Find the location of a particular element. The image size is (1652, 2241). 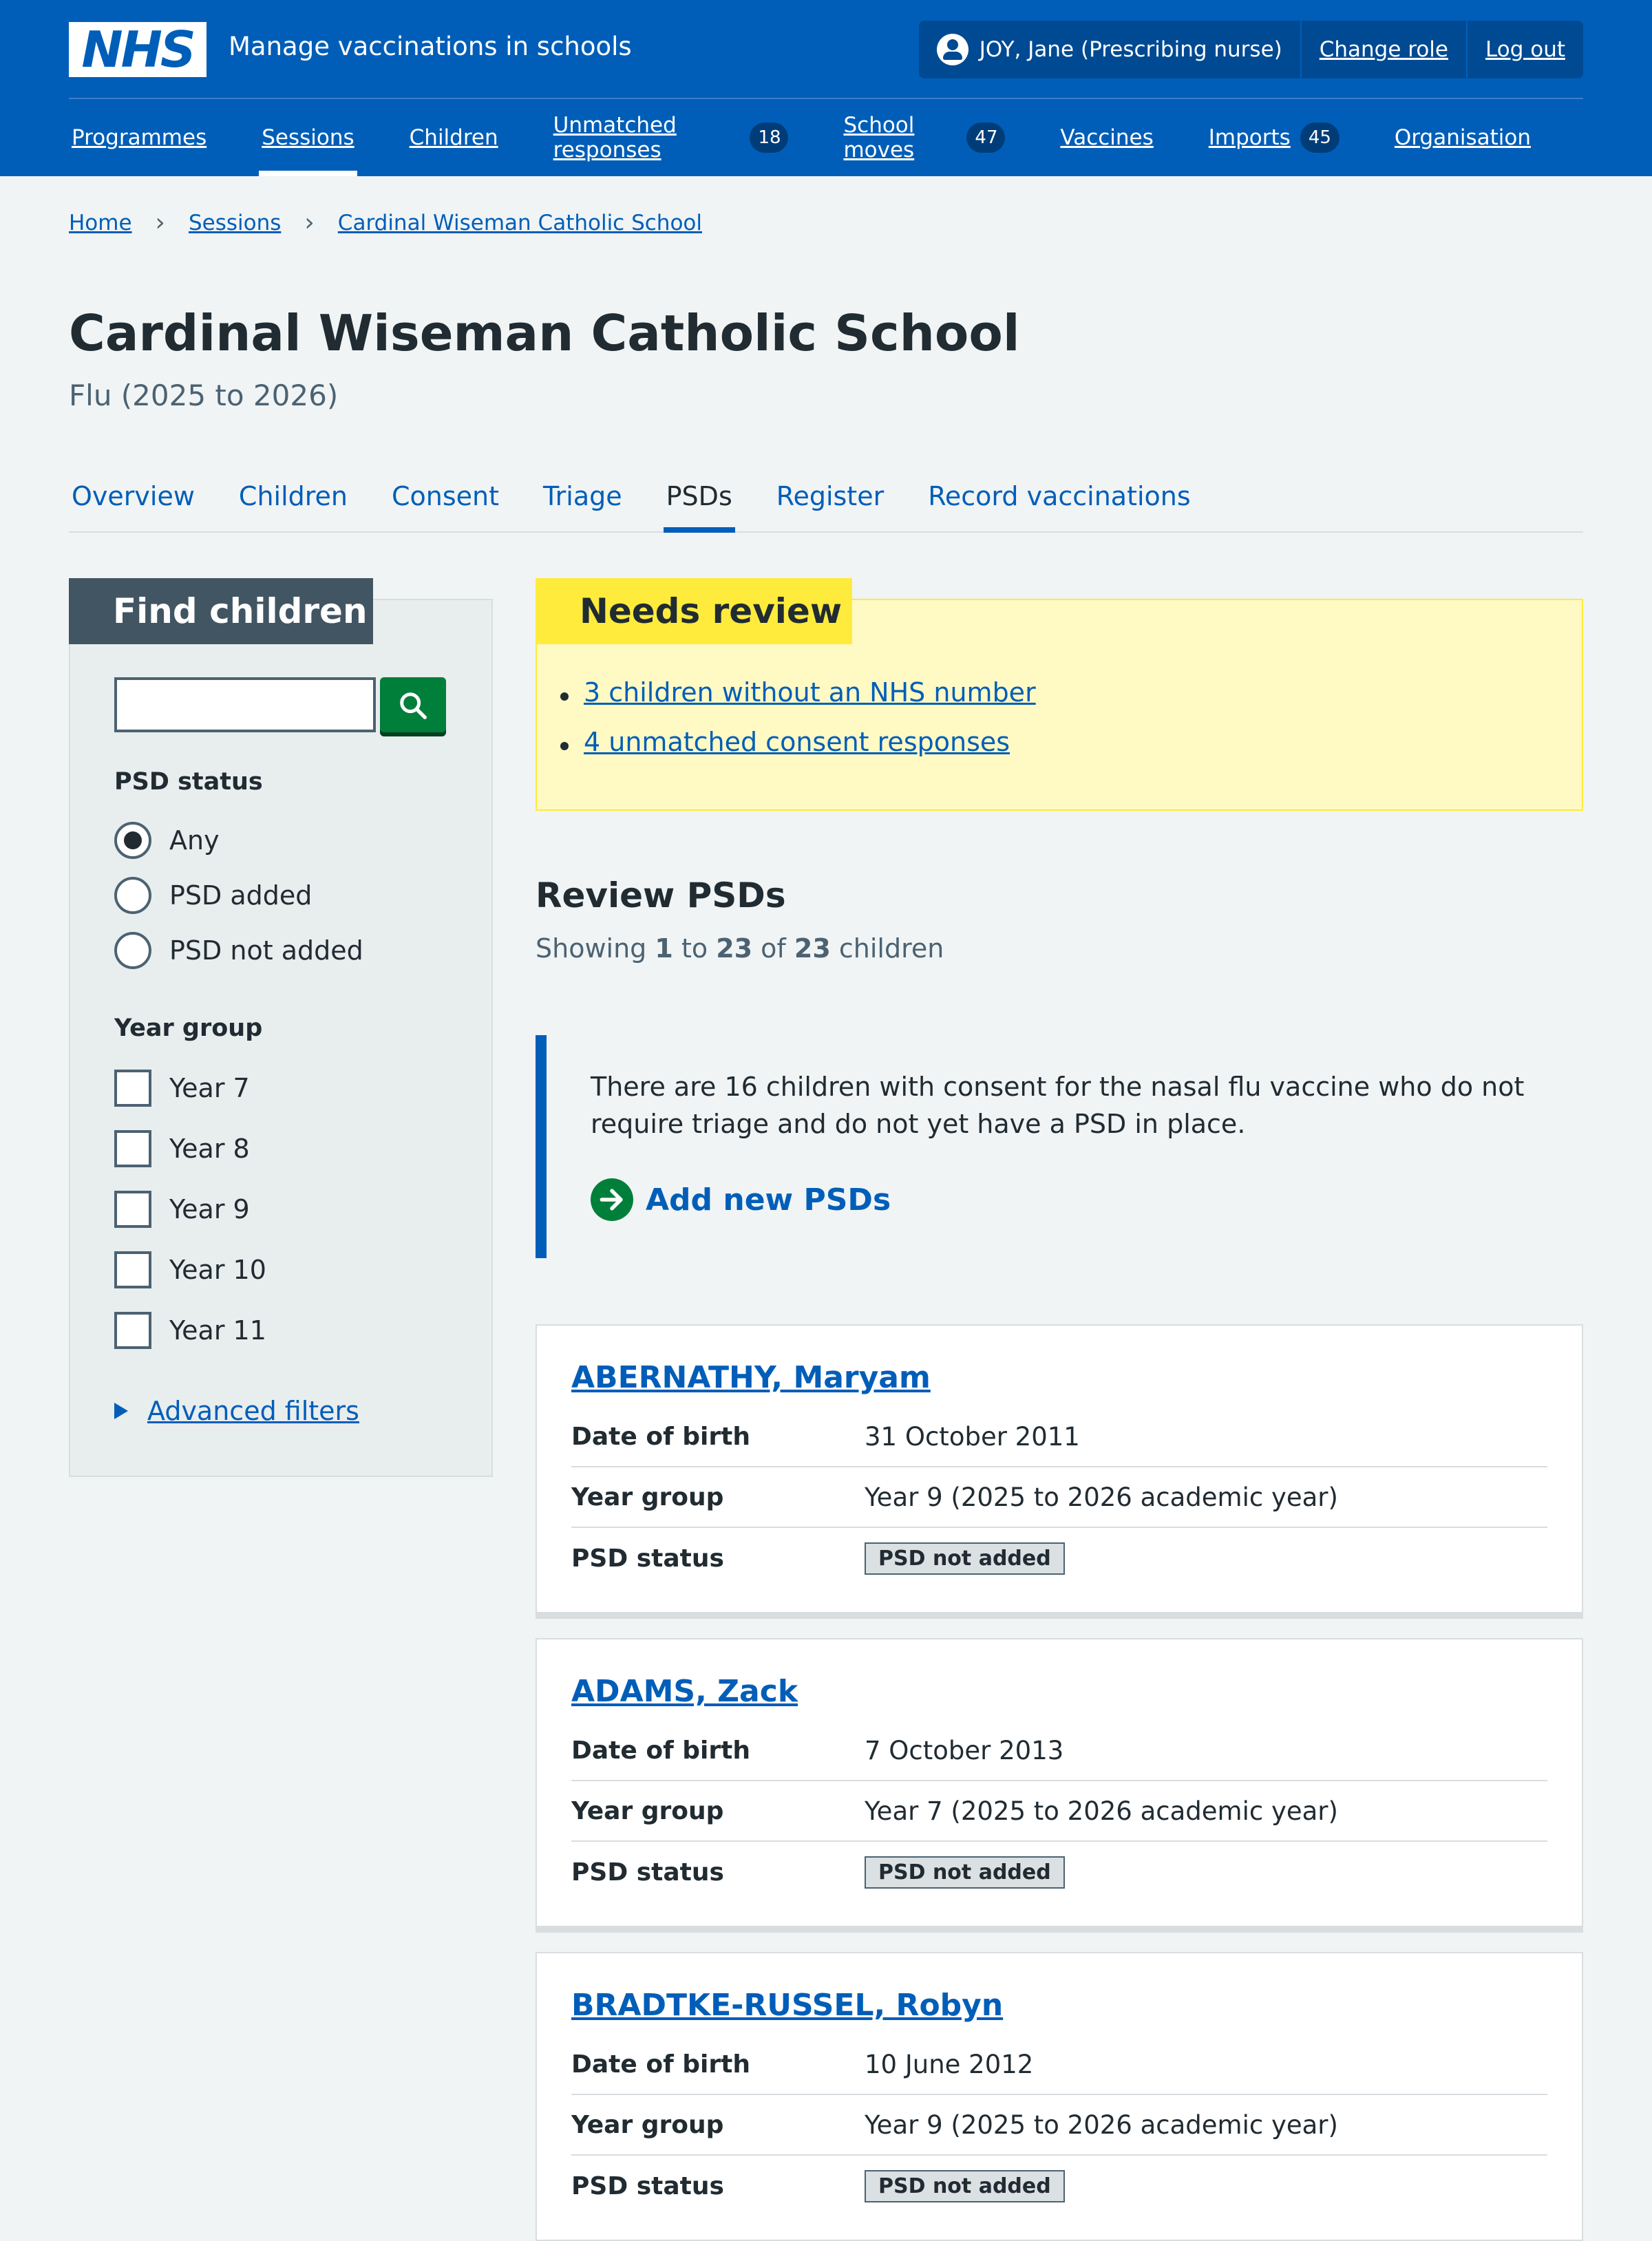

breadcrumb-home: Home is located at coordinates (100, 223).